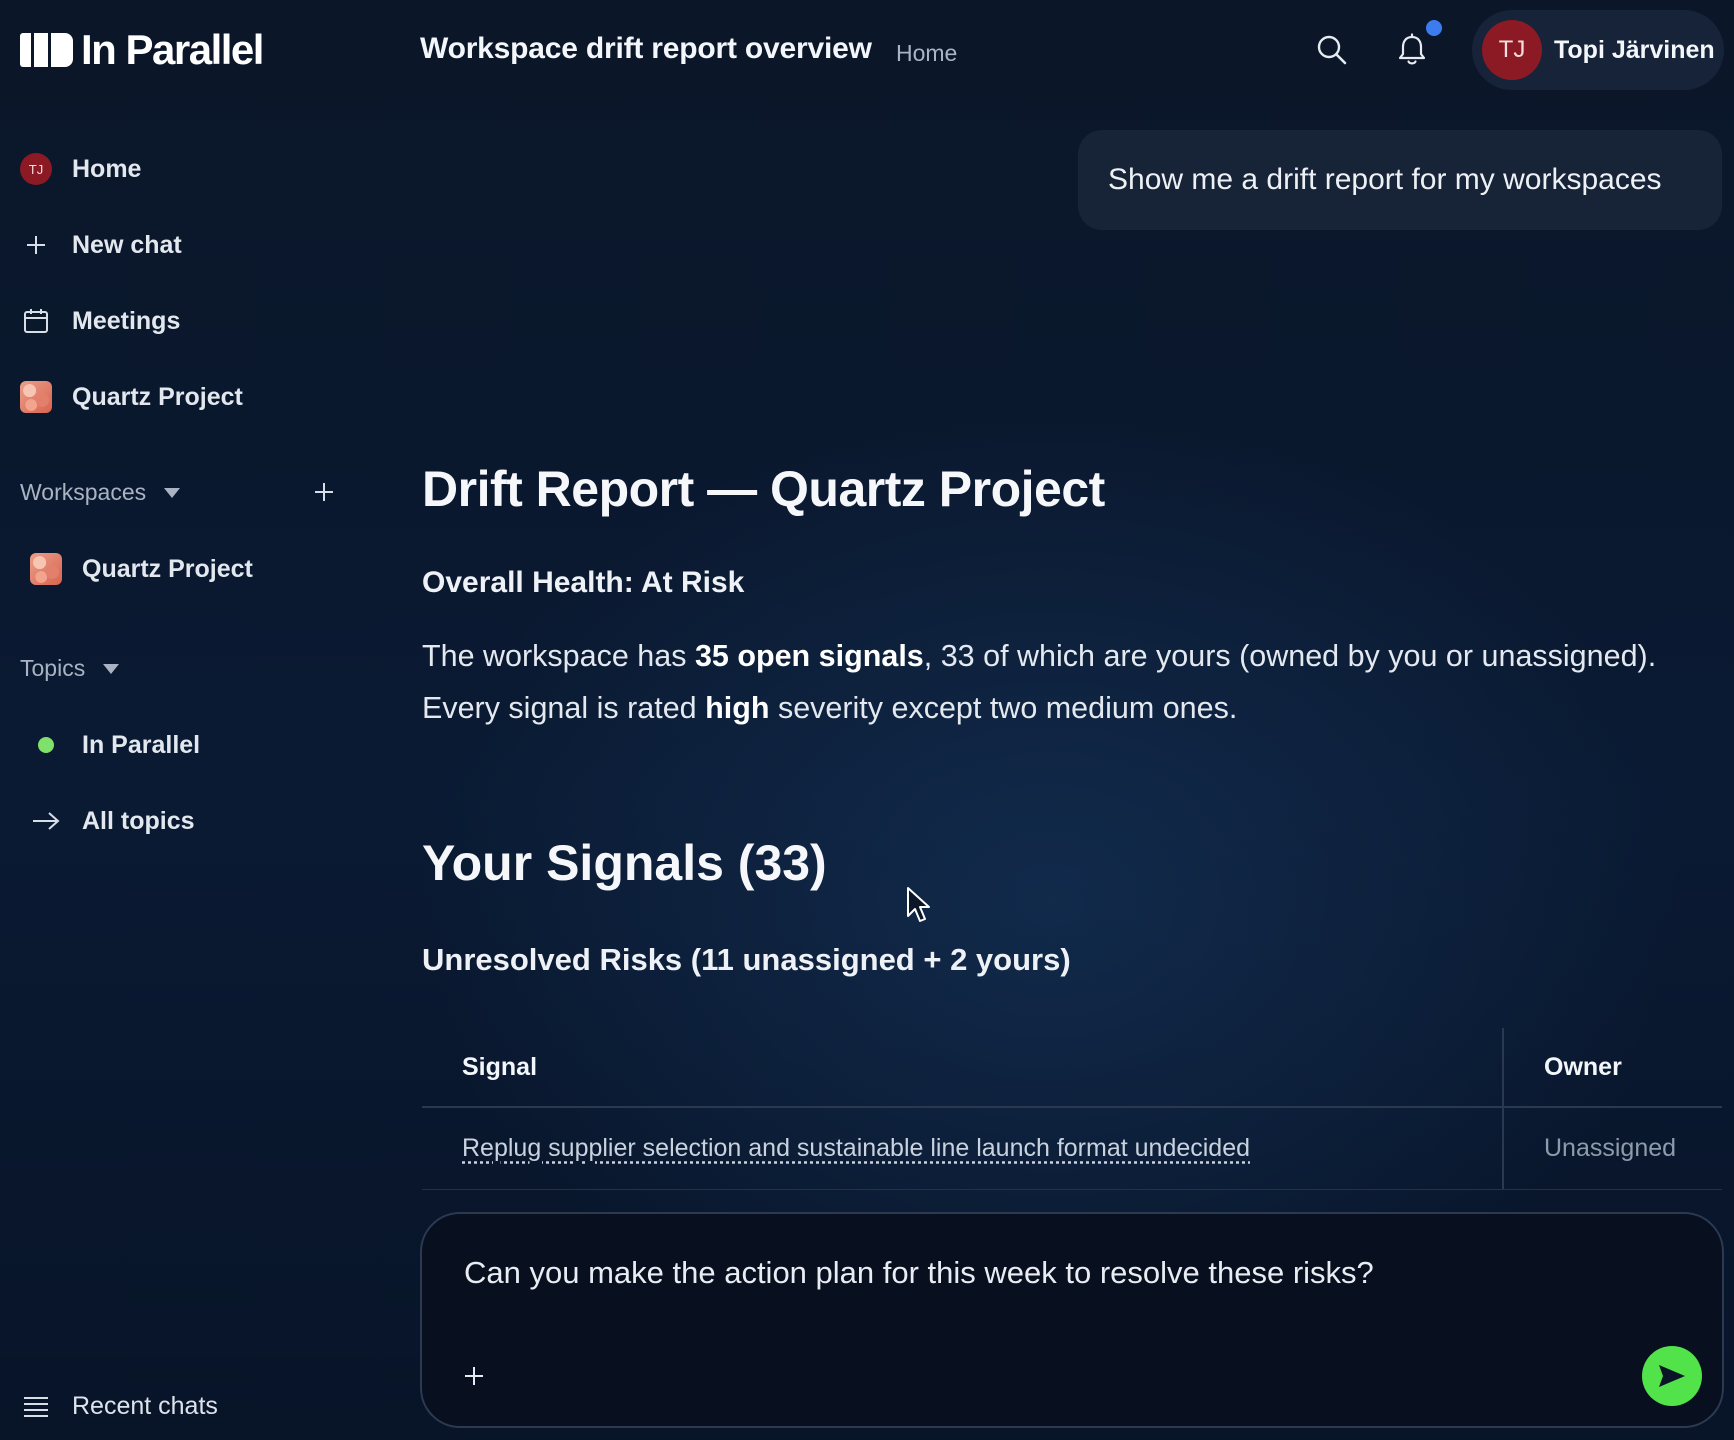  I want to click on workspaces-section-toggle: Workspaces, so click(100, 492).